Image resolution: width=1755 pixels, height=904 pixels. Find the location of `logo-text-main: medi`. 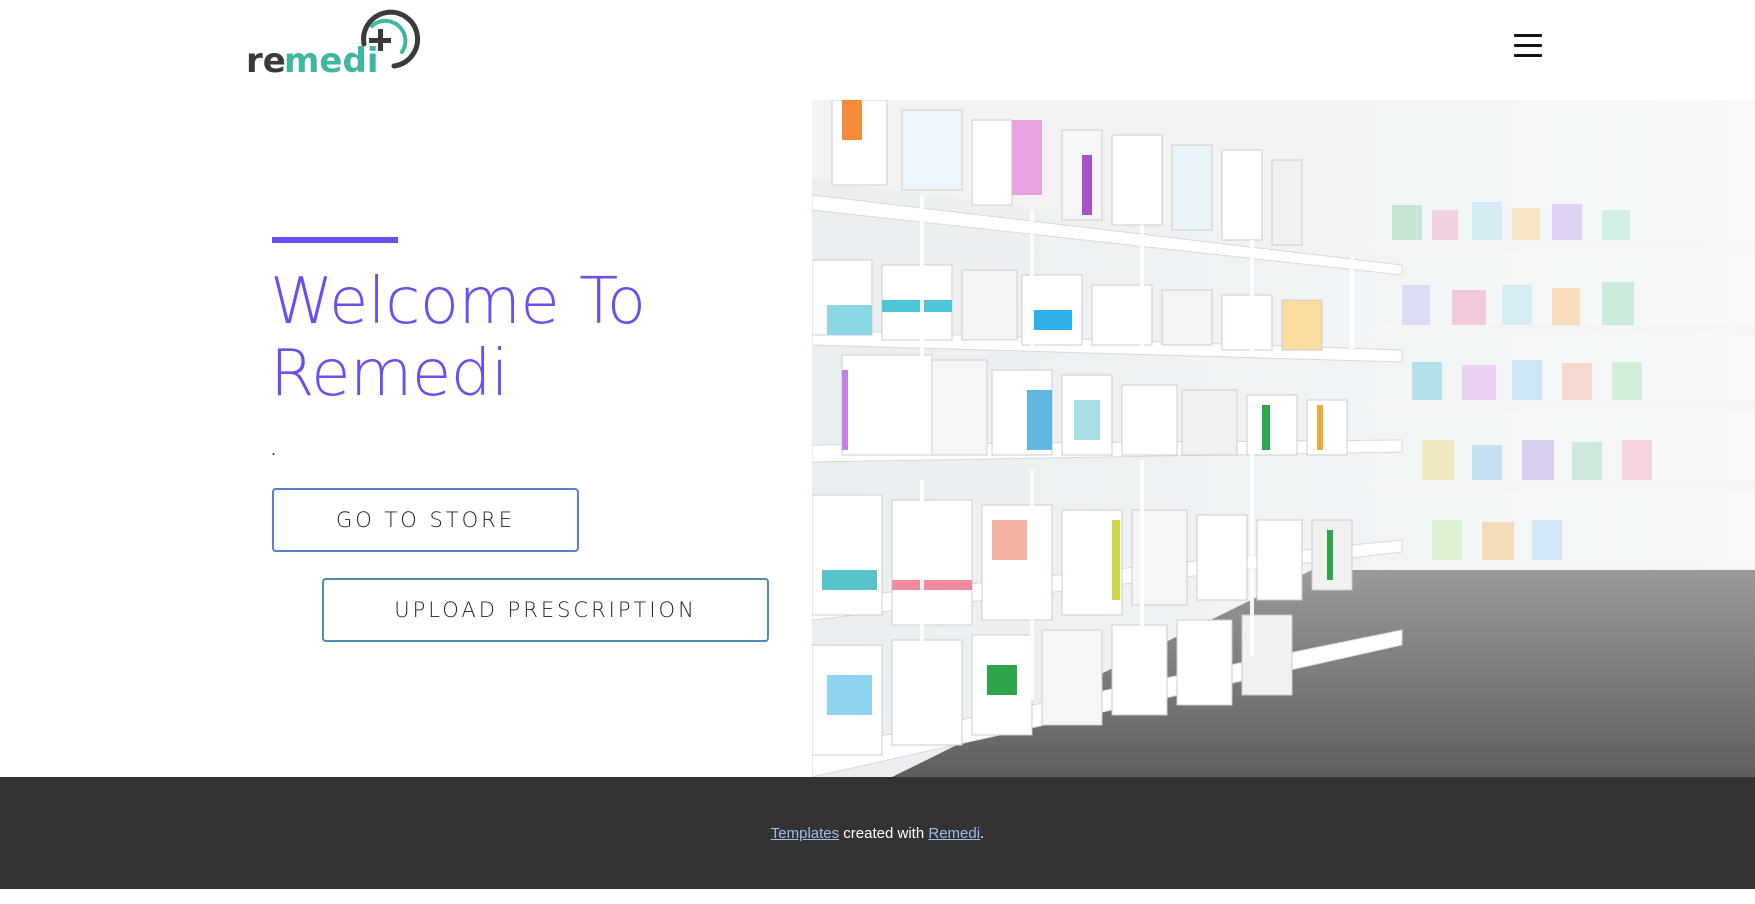

logo-text-main: medi is located at coordinates (331, 59).